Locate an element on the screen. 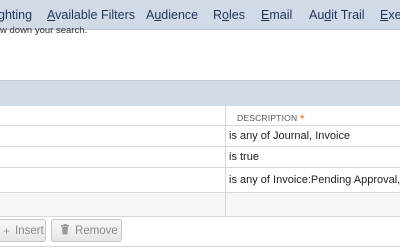 The height and width of the screenshot is (250, 400). description-cell: is any of Invoice:Pending Approval, Jo is located at coordinates (314, 180).